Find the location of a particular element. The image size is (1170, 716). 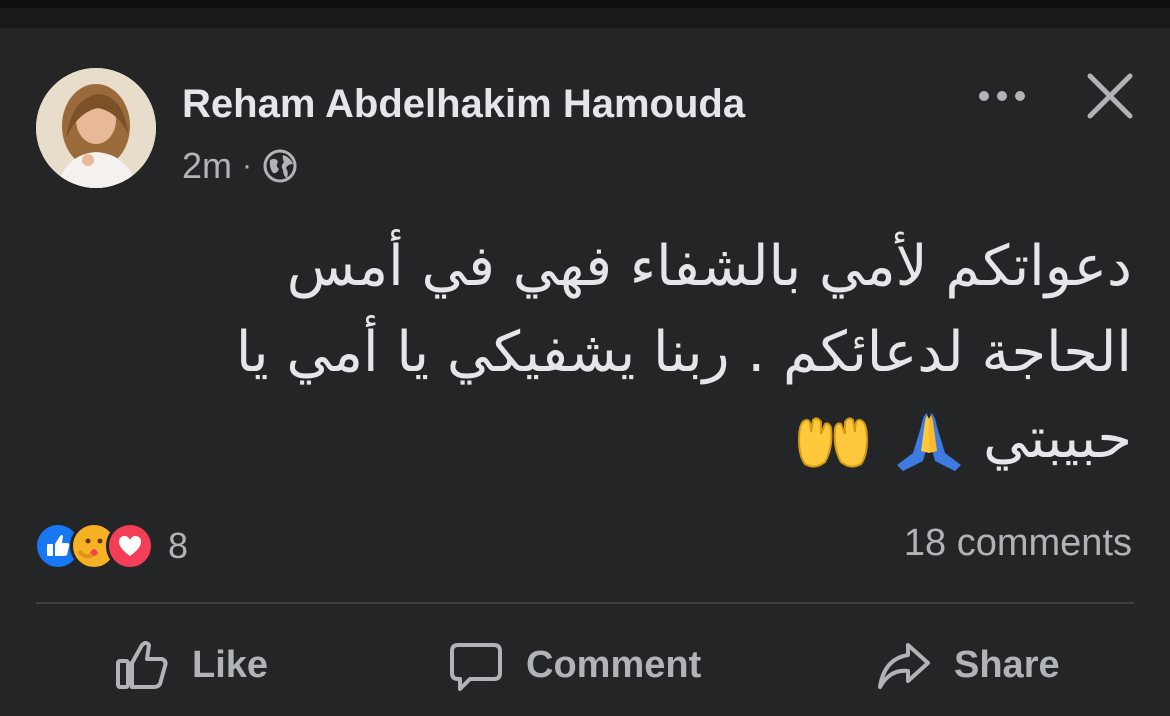

close-icon is located at coordinates (1110, 96).